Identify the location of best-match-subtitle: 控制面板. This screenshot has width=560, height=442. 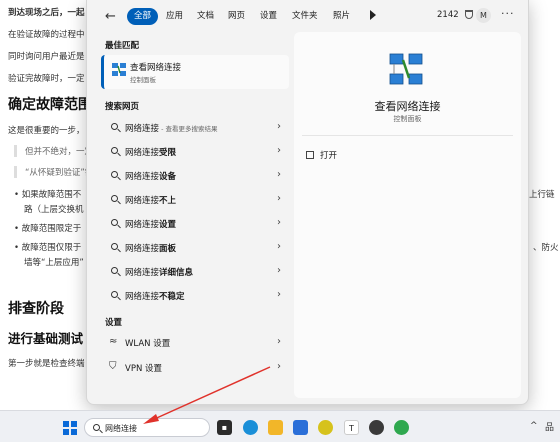
(143, 80).